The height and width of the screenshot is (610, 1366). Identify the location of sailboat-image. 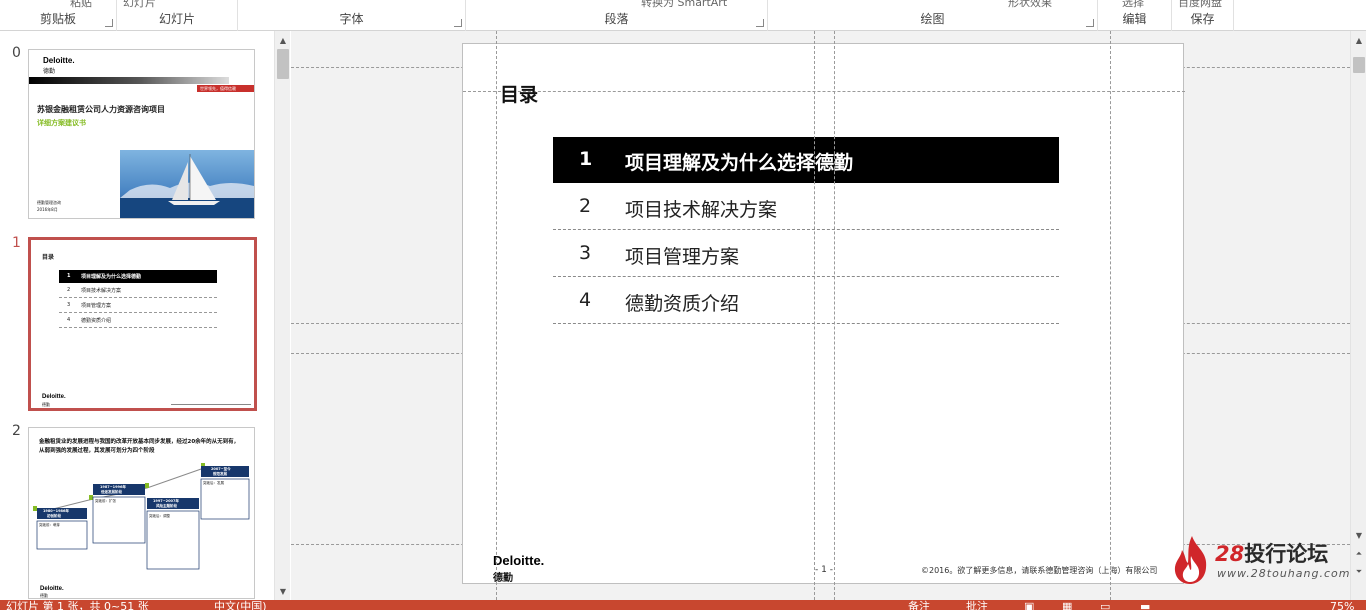
(187, 184).